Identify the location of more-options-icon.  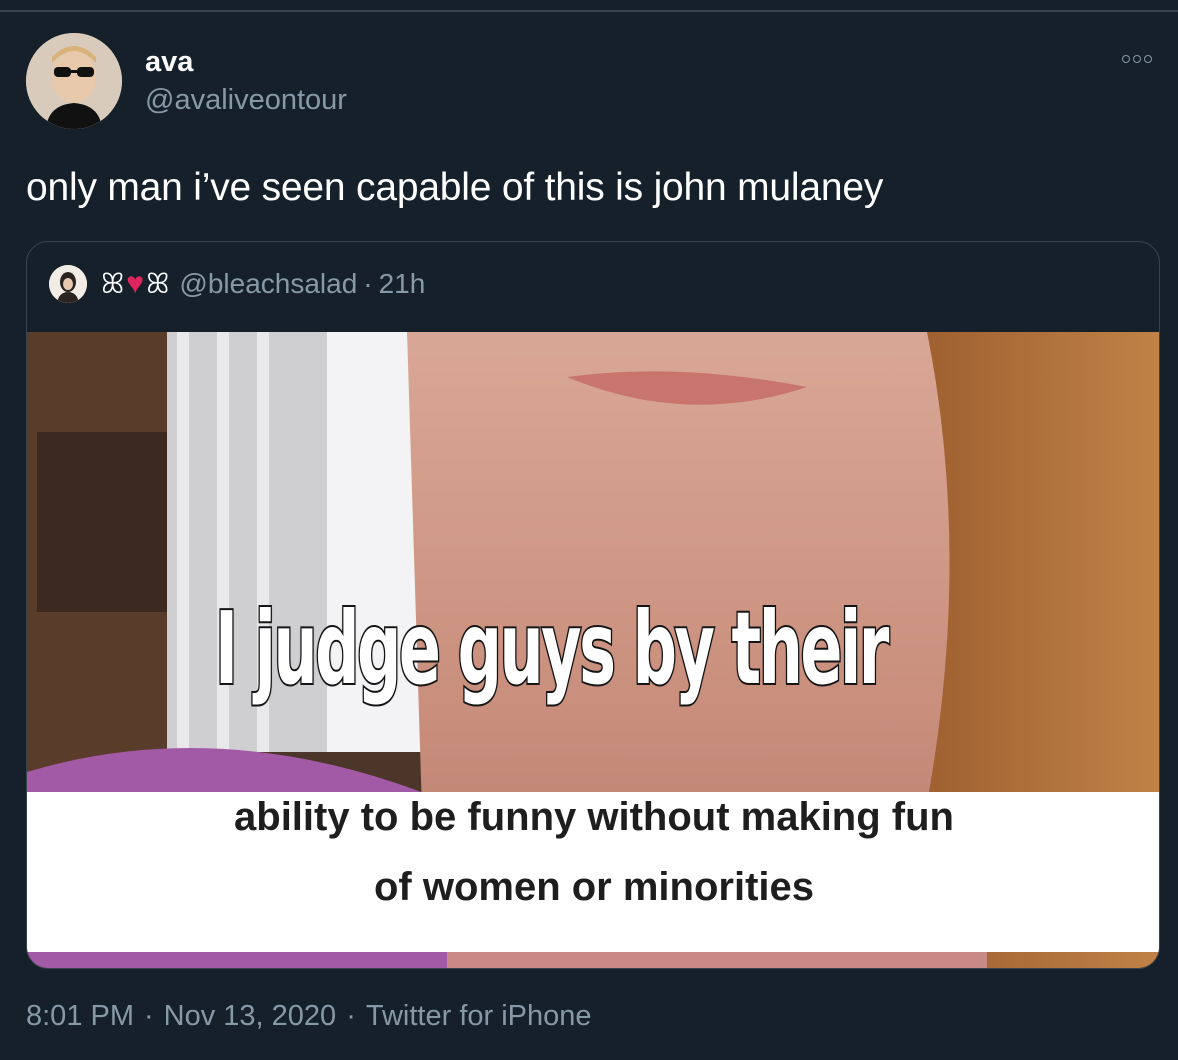
(1142, 59).